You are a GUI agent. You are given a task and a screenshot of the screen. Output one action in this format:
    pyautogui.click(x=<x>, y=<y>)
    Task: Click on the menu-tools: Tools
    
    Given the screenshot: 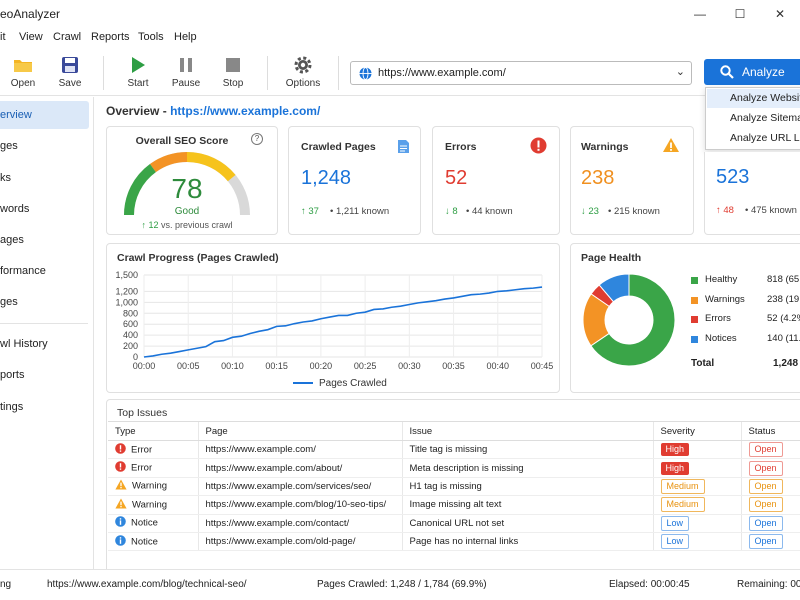 What is the action you would take?
    pyautogui.click(x=151, y=37)
    